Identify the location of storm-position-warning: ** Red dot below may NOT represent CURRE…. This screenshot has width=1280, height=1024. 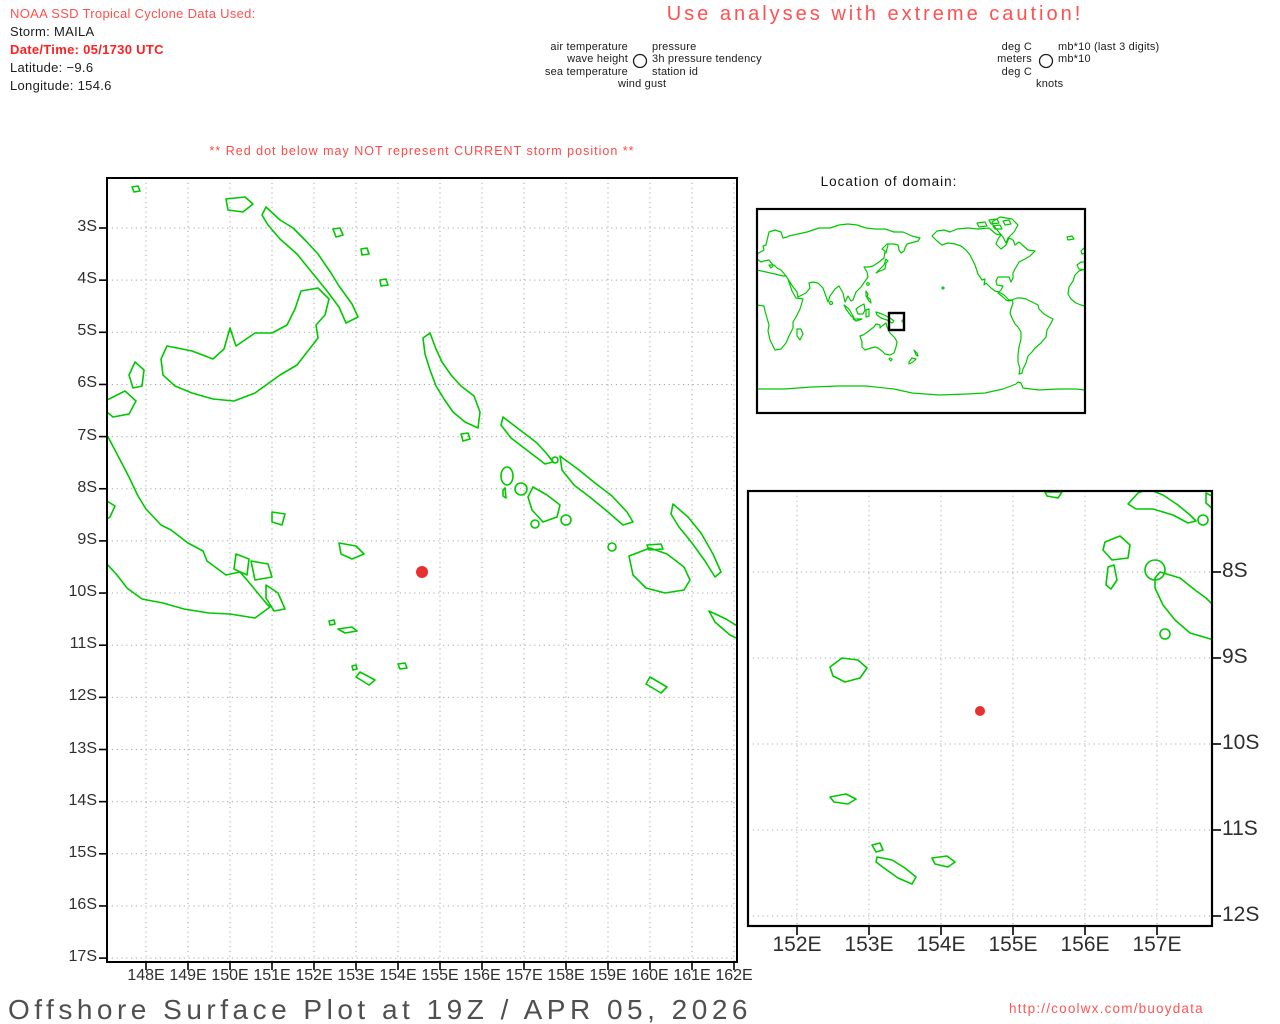
(422, 151).